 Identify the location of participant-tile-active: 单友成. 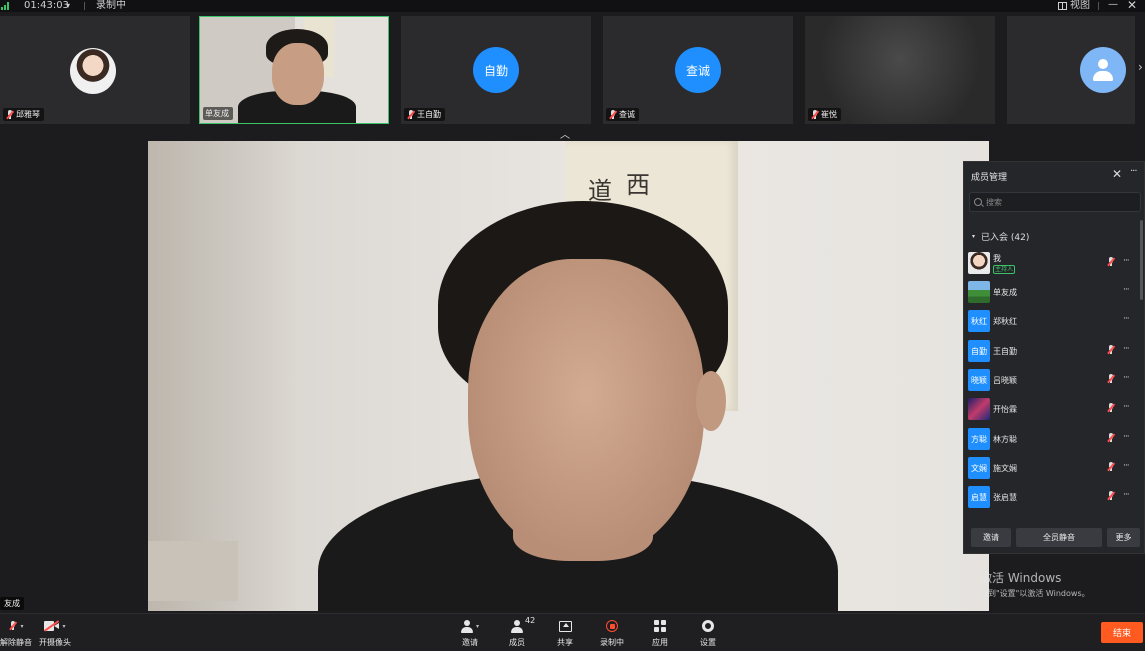
(294, 70).